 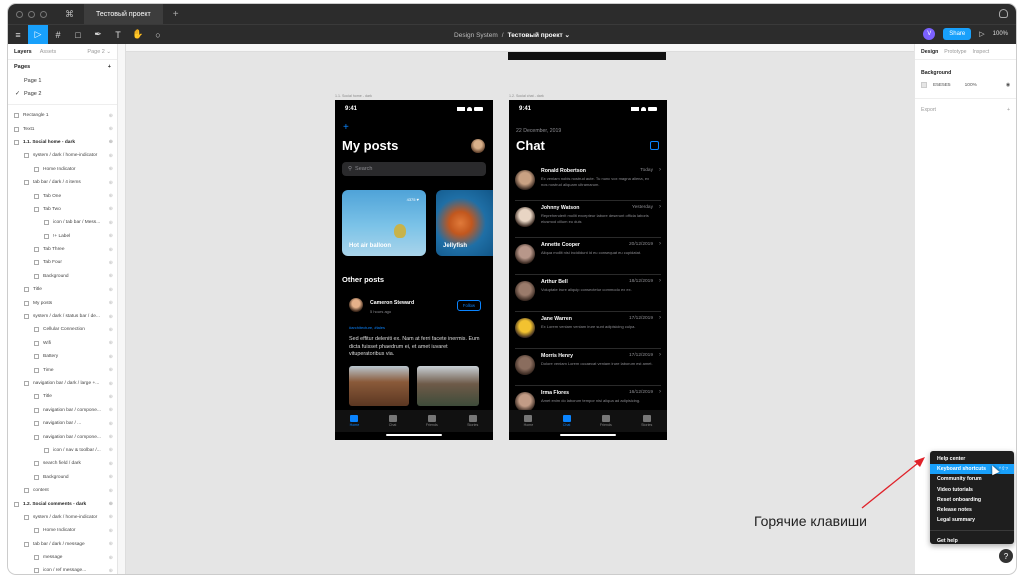 I want to click on annotation-arrow, so click(x=893, y=483).